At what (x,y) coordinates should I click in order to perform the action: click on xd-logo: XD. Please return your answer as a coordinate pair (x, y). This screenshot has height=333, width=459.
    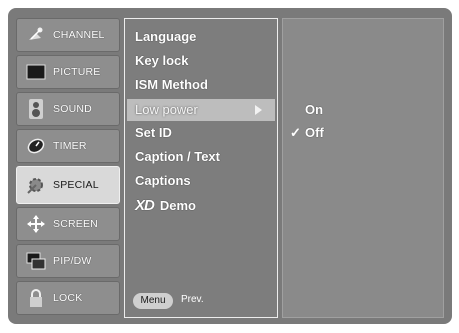
    Looking at the image, I should click on (145, 205).